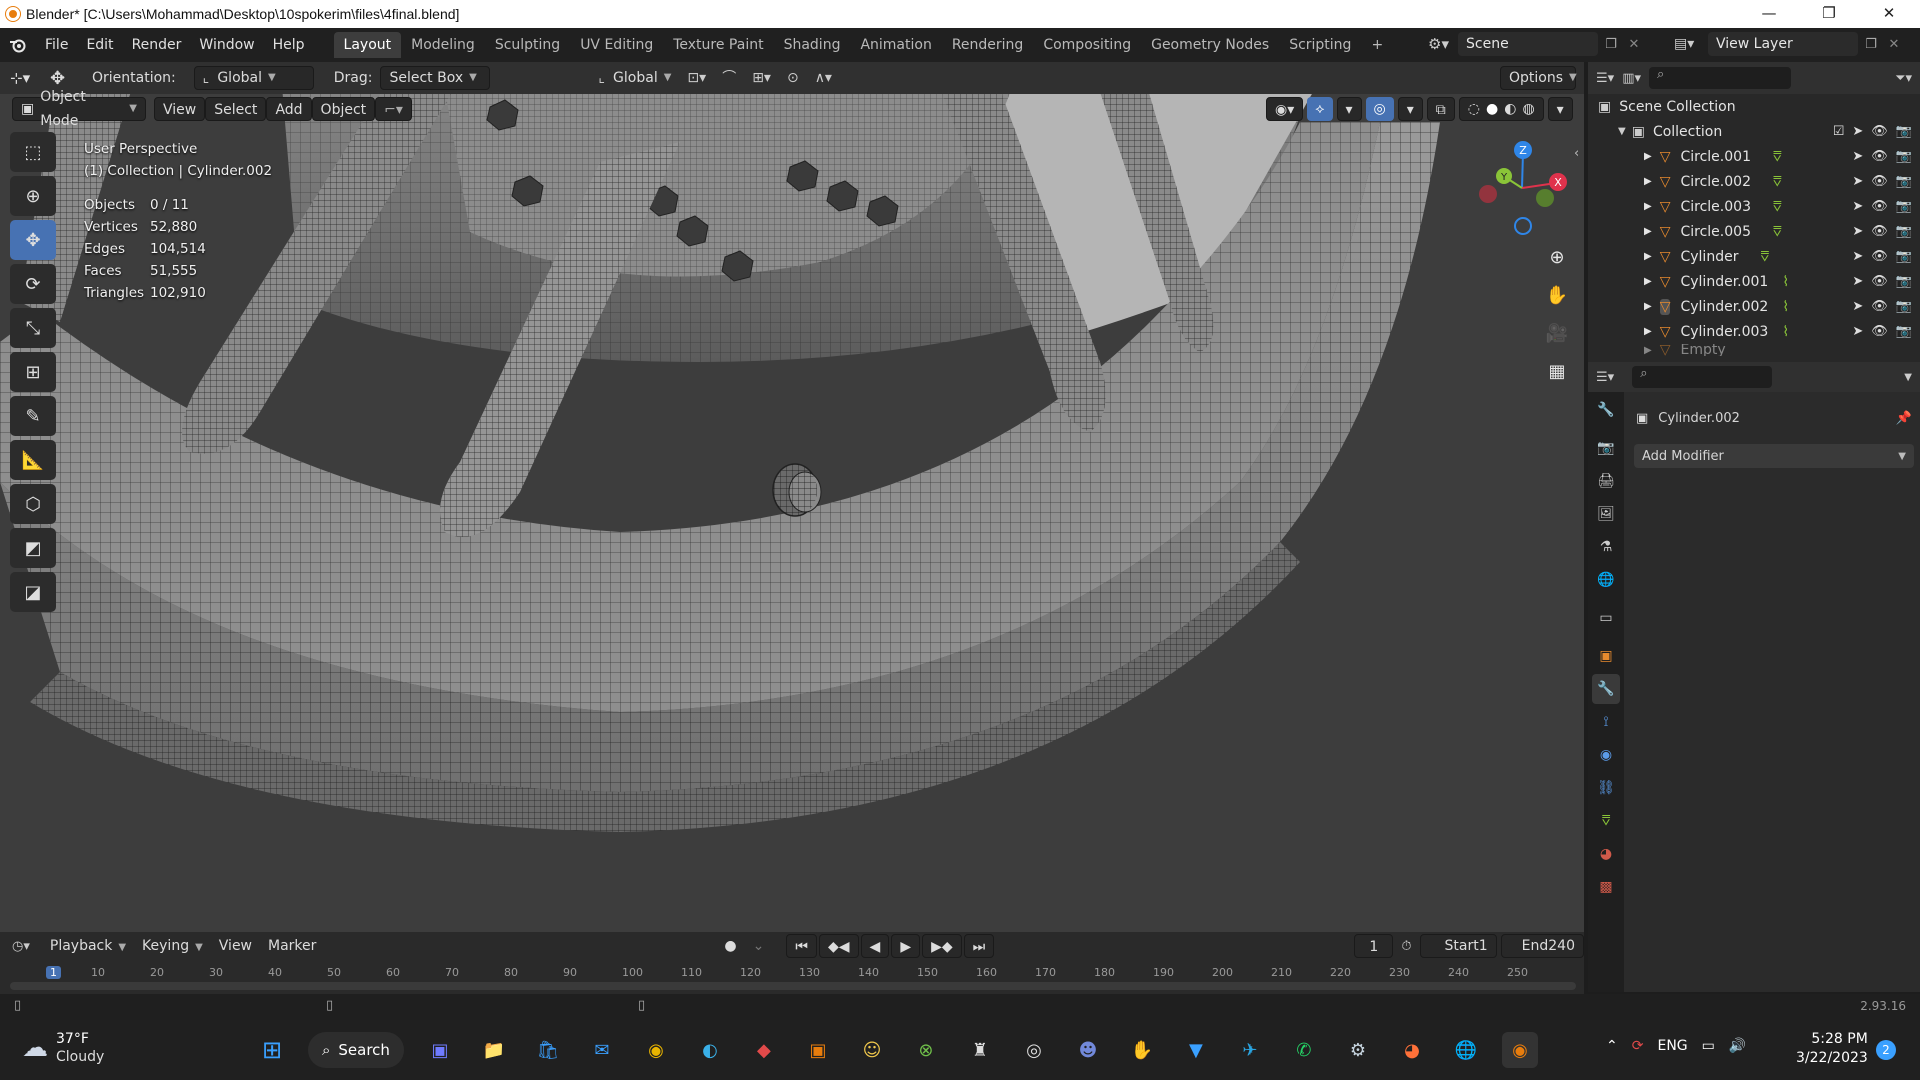  What do you see at coordinates (1542, 946) in the screenshot?
I see `end-frame-field: End 240` at bounding box center [1542, 946].